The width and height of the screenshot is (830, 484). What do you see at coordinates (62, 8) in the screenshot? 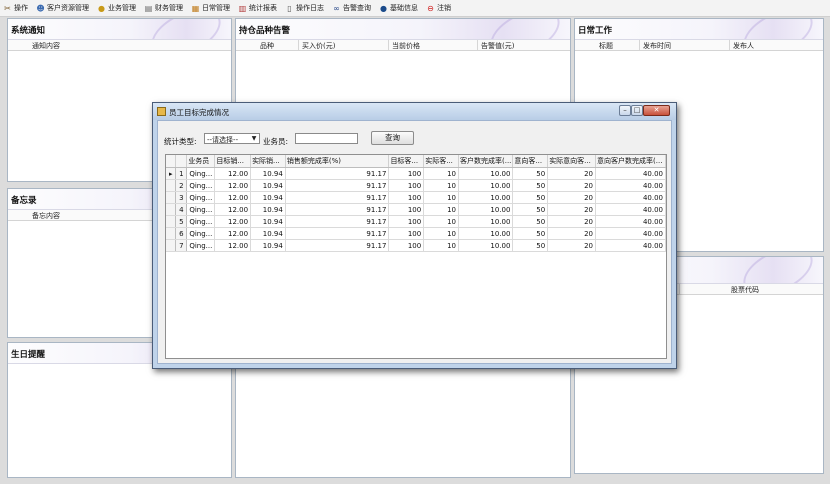
I see `menu-item-customer: ☻ 客户资源管理` at bounding box center [62, 8].